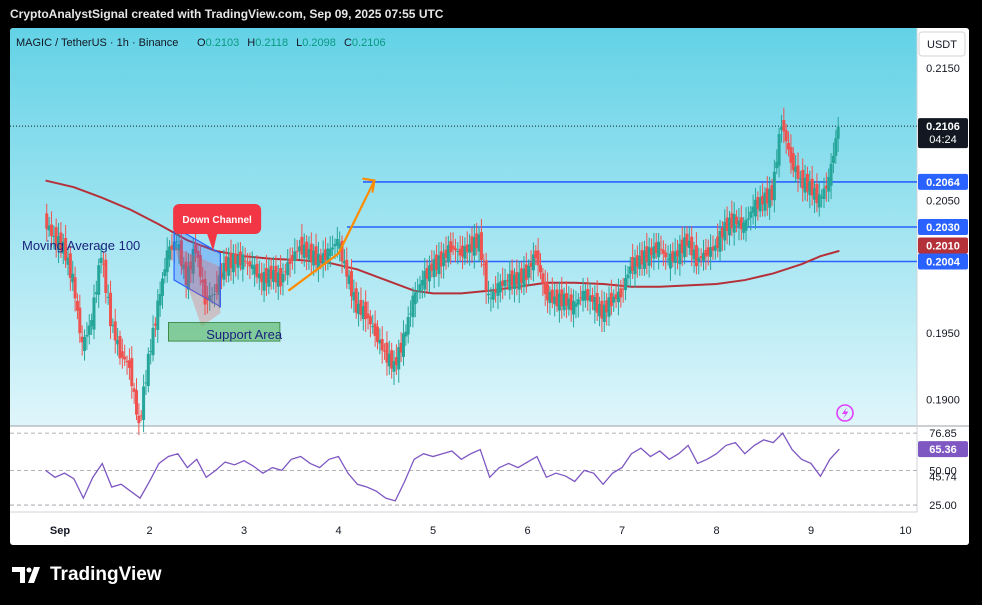 This screenshot has height=605, width=982. Describe the element at coordinates (943, 69) in the screenshot. I see `price-tick-label: 0.2150` at that location.